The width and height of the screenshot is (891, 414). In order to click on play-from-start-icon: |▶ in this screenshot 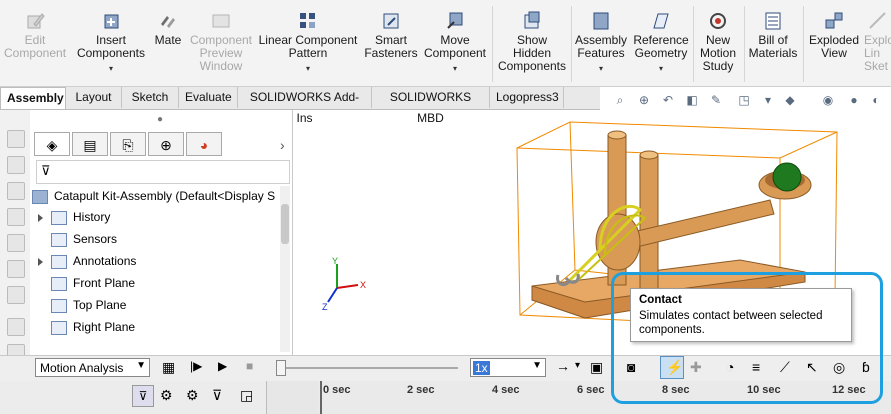, I will do `click(196, 366)`.